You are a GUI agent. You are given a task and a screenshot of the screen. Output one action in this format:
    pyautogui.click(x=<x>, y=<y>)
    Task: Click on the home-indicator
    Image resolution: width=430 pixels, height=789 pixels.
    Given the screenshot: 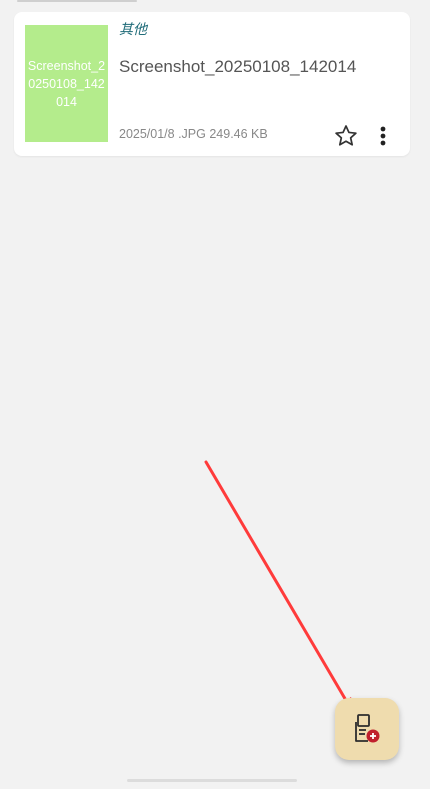 What is the action you would take?
    pyautogui.click(x=212, y=780)
    